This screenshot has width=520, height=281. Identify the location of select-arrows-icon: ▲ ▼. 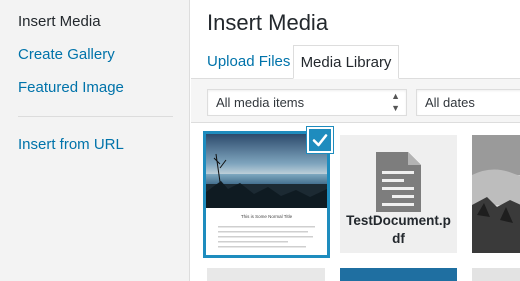
(395, 102).